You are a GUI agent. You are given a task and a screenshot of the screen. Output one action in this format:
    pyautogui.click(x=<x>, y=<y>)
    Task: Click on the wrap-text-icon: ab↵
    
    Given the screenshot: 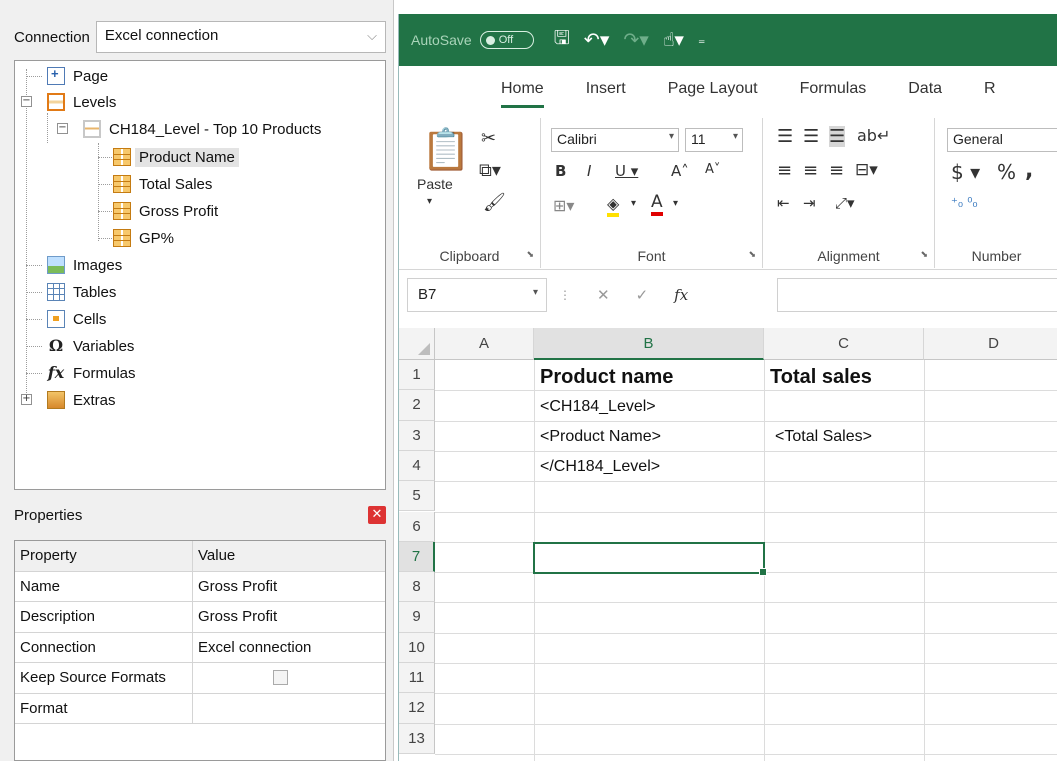 What is the action you would take?
    pyautogui.click(x=873, y=135)
    